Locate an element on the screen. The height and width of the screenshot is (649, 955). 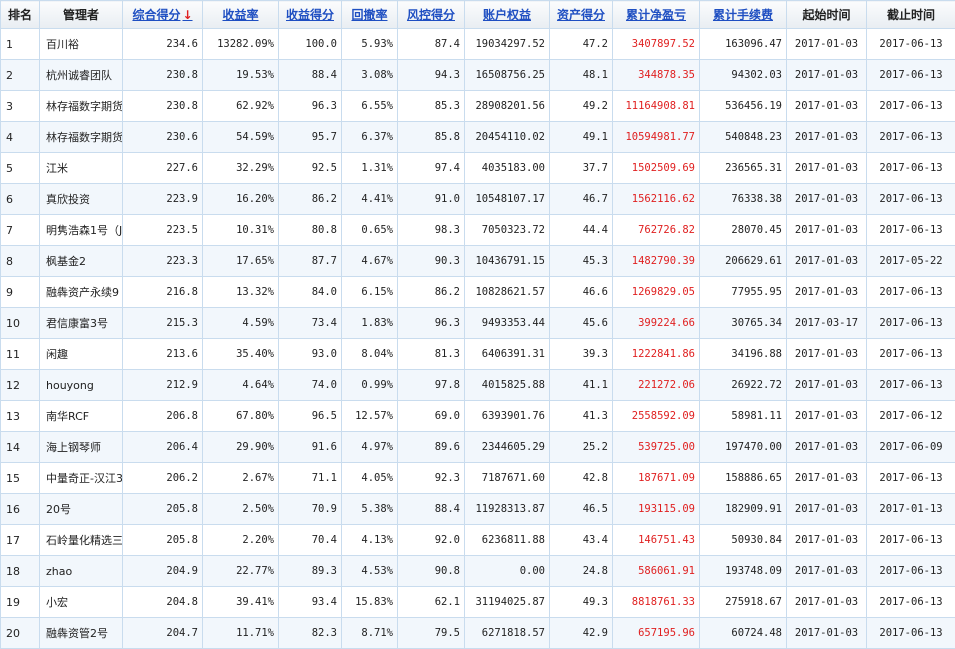
cell-rank: 6 is located at coordinates (20, 199).